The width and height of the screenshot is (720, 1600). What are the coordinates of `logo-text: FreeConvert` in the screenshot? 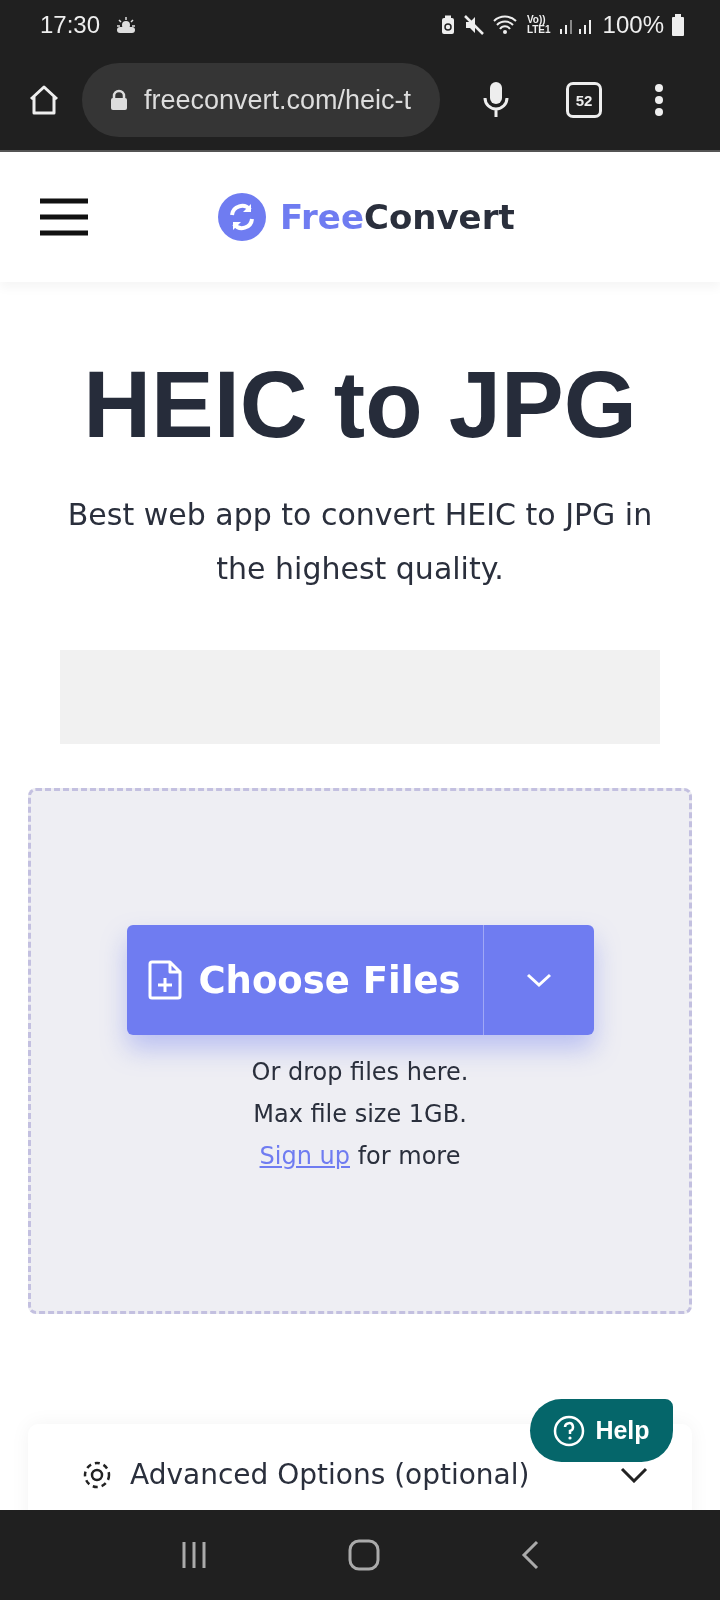 It's located at (397, 217).